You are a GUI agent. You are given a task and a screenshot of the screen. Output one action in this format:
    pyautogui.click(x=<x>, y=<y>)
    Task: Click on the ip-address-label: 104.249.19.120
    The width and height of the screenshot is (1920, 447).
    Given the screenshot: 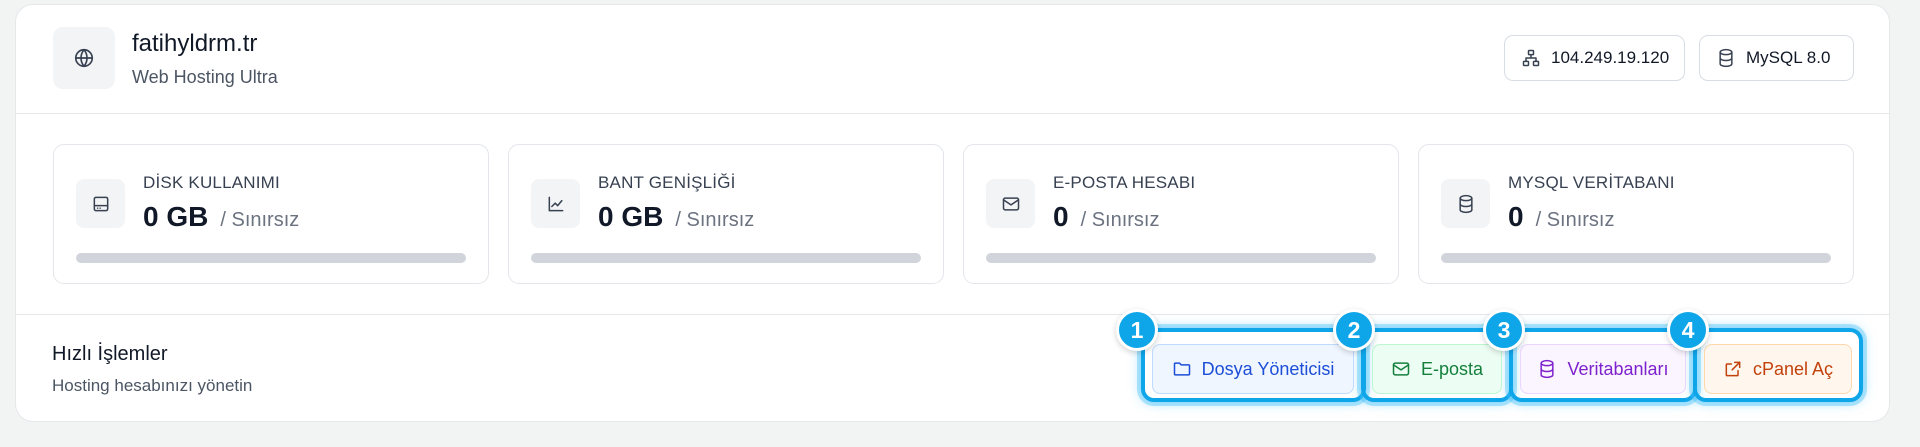 What is the action you would take?
    pyautogui.click(x=1610, y=57)
    